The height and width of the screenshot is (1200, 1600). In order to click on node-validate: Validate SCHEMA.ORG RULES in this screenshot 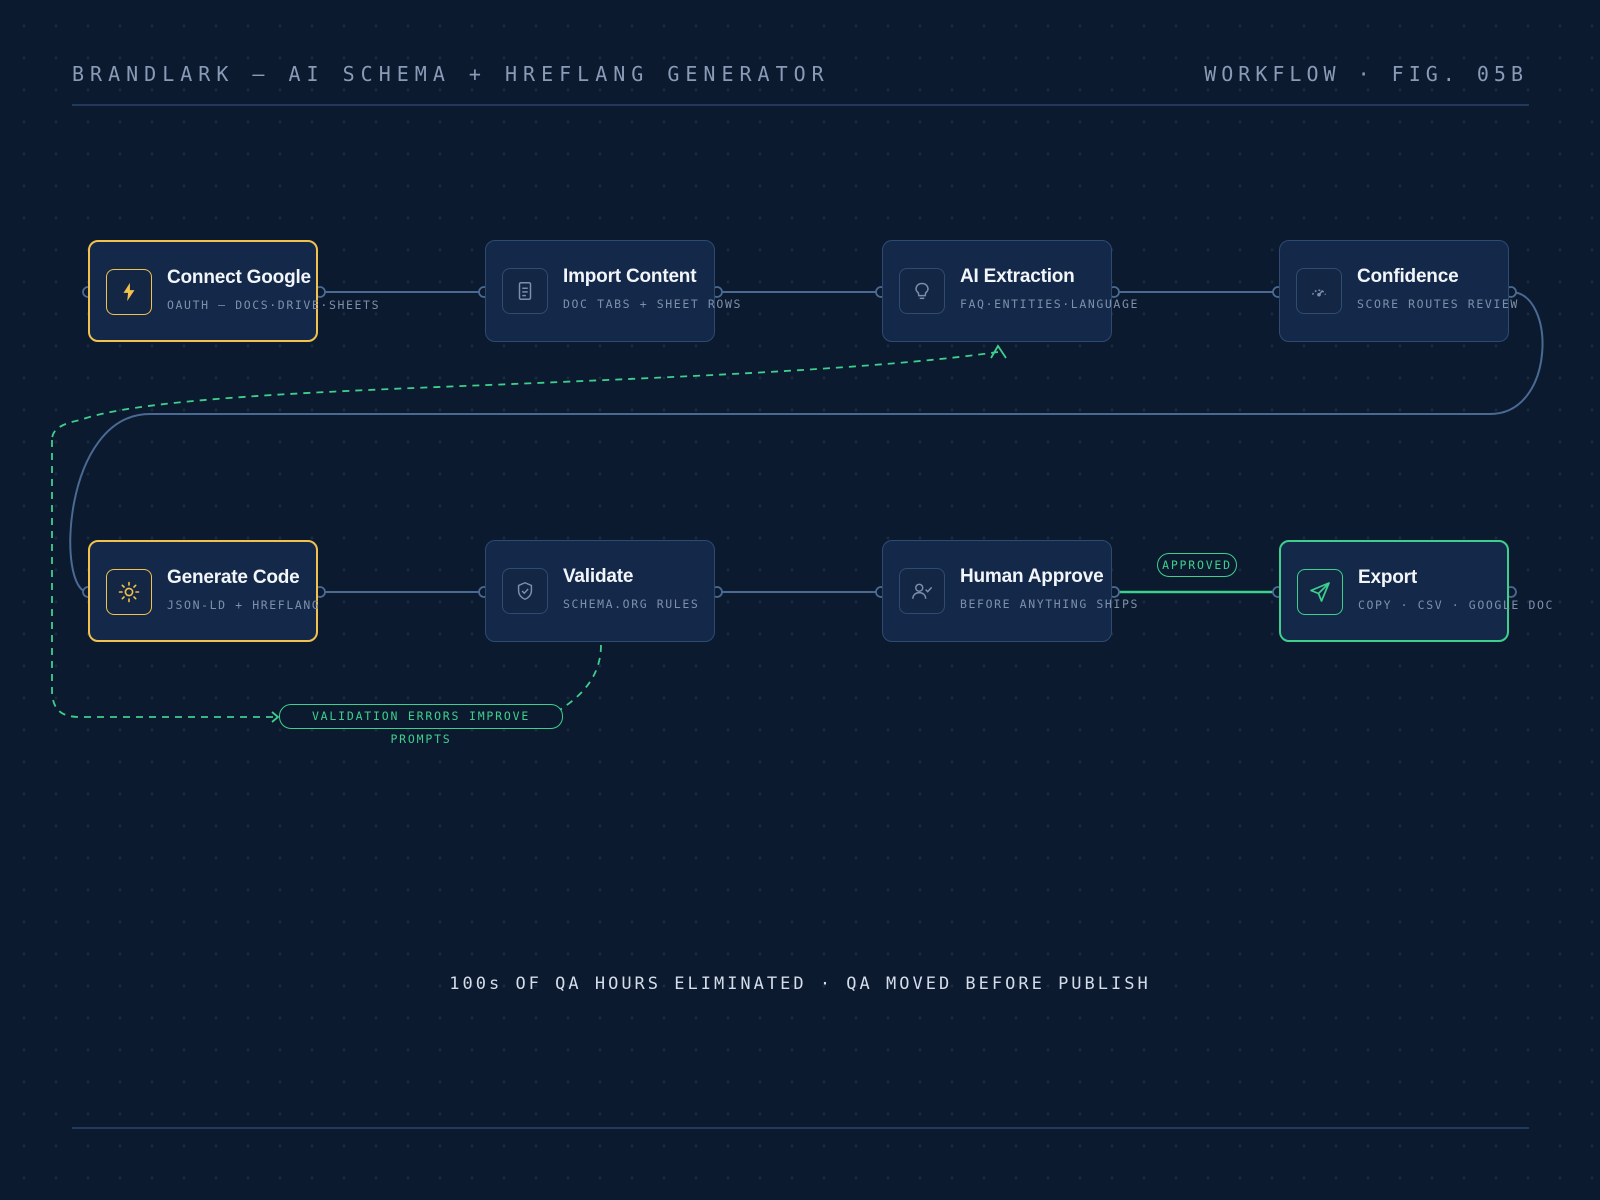, I will do `click(600, 591)`.